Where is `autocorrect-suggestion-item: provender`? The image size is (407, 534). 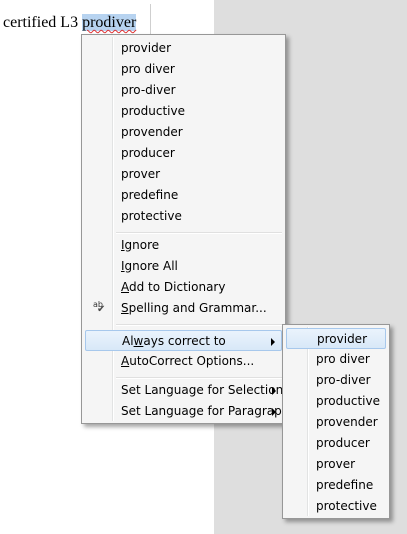
autocorrect-suggestion-item: provender is located at coordinates (336, 422).